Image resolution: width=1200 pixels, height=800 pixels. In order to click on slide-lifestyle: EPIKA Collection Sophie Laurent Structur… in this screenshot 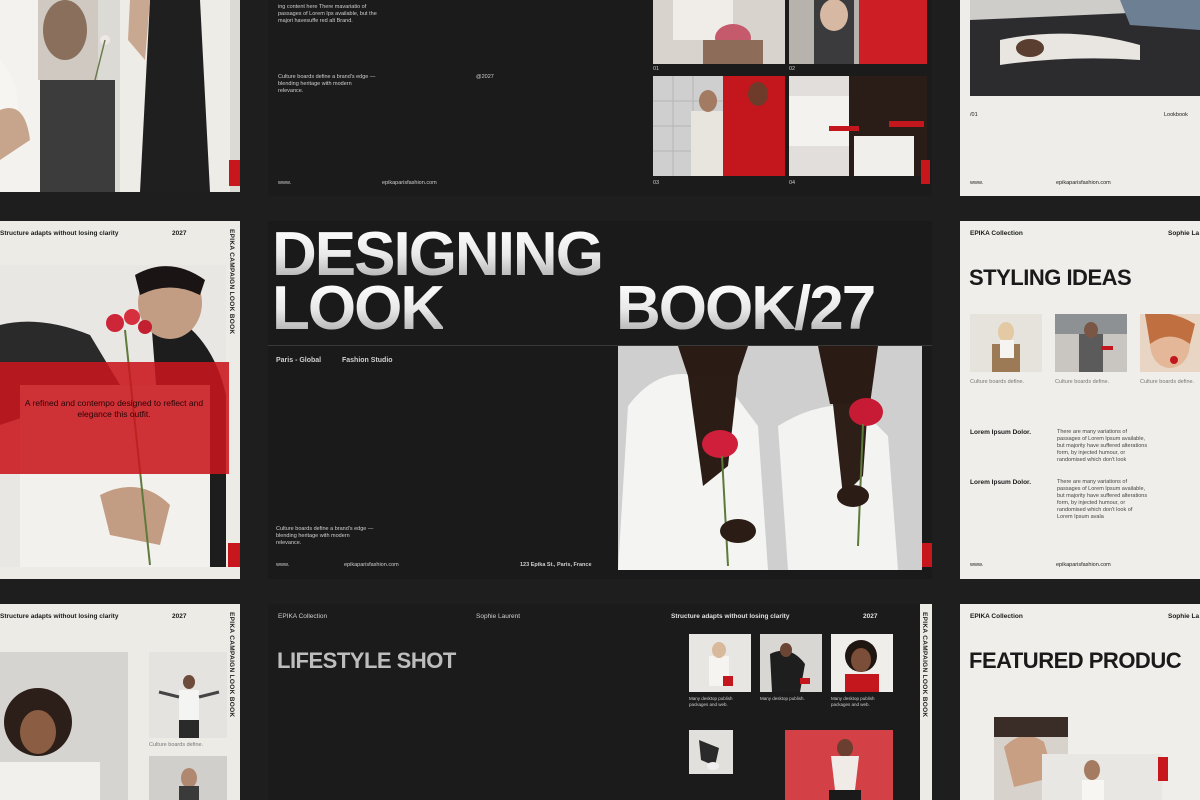, I will do `click(600, 702)`.